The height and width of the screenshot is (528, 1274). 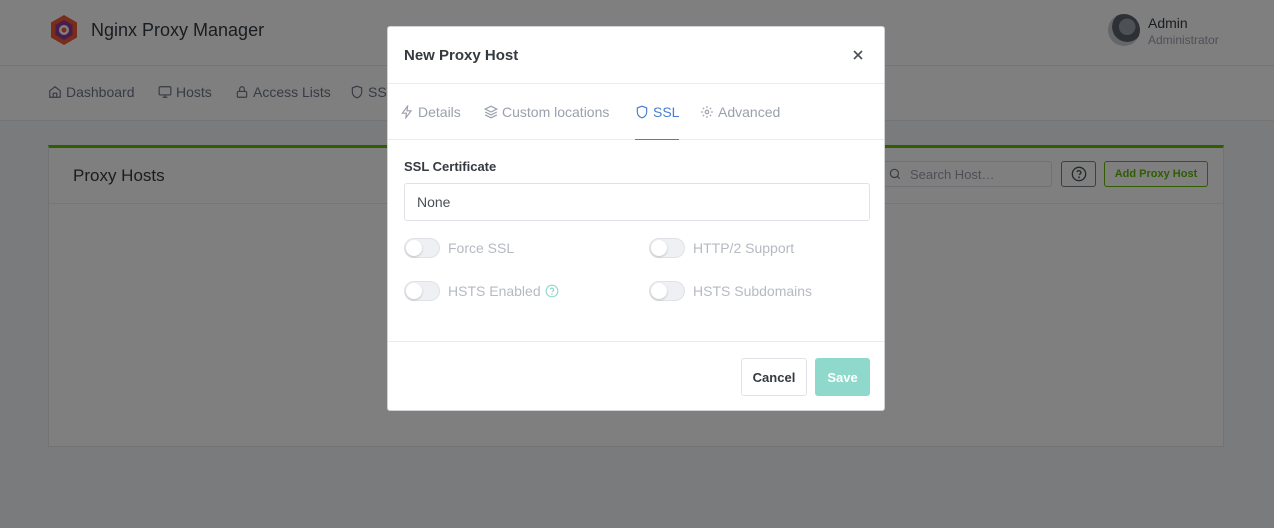 What do you see at coordinates (842, 377) in the screenshot?
I see `save-button: Save` at bounding box center [842, 377].